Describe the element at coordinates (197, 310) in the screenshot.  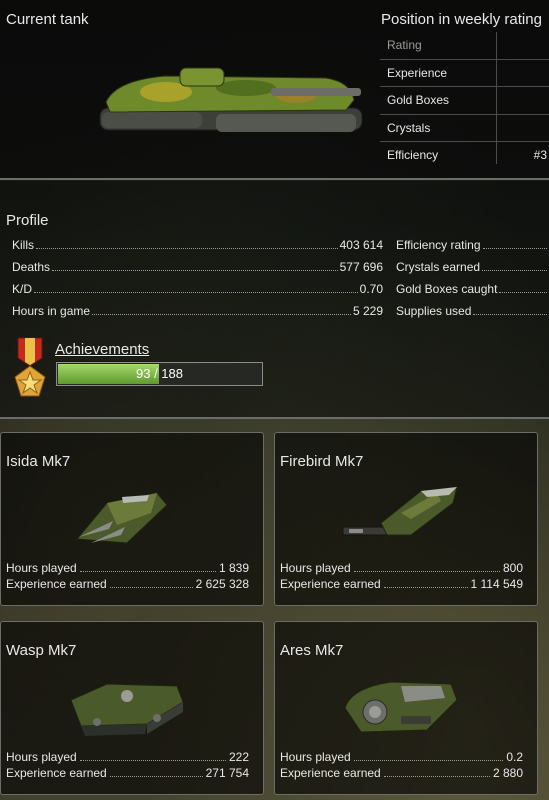
I see `stat-hours: Hours in game 5 229` at that location.